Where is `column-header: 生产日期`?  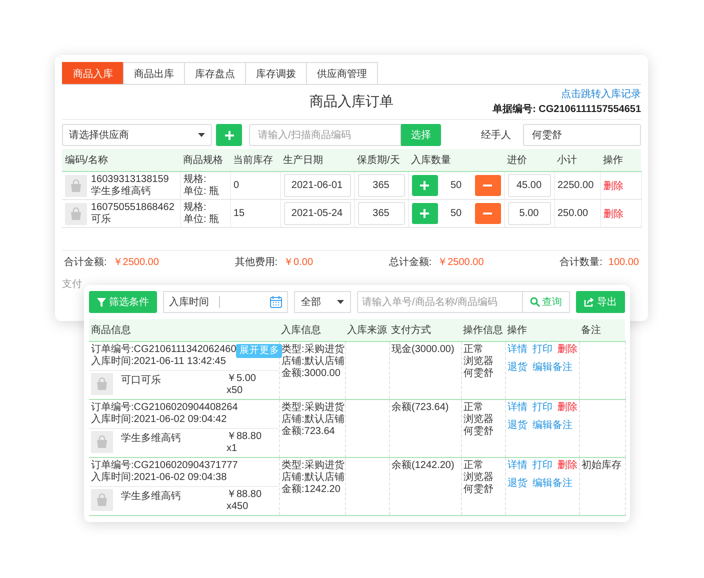 column-header: 生产日期 is located at coordinates (303, 160).